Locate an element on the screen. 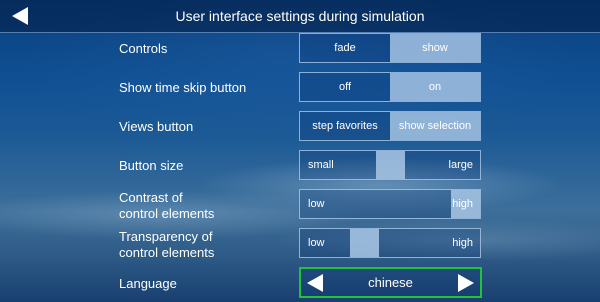 The image size is (600, 302). controls-toggle: fade show is located at coordinates (390, 48).